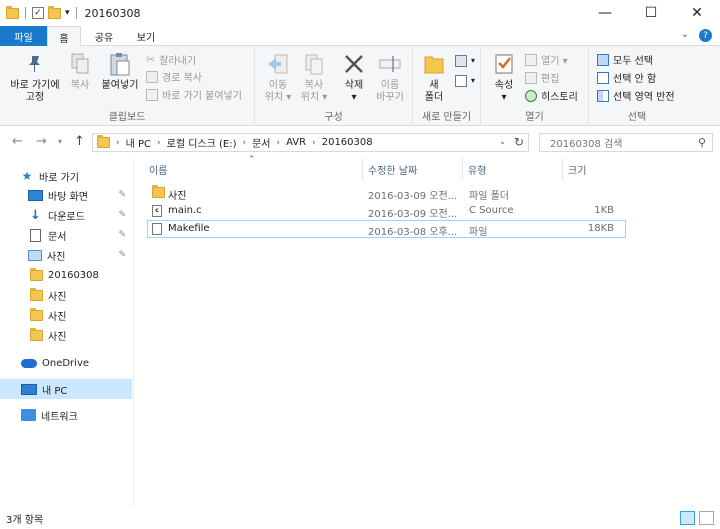  Describe the element at coordinates (542, 77) in the screenshot. I see `edit-button: 편집` at that location.